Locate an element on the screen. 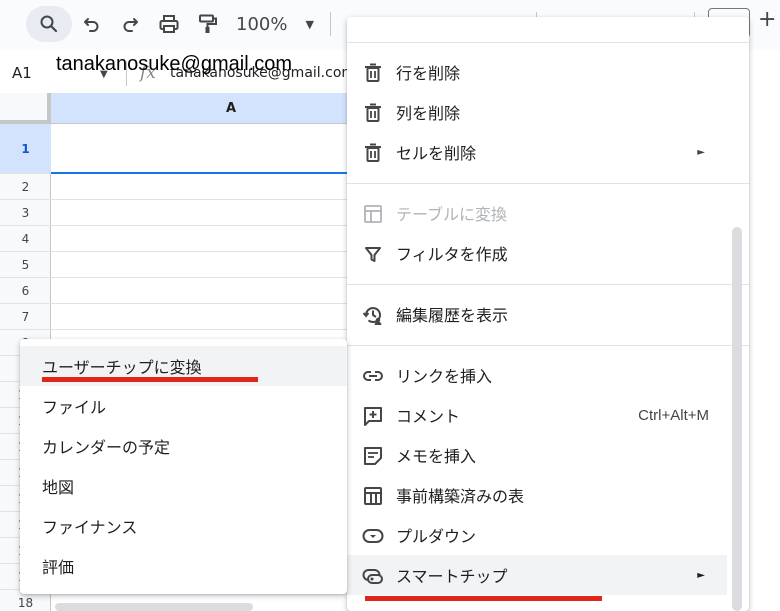  menu-item-prebuilt-table: 事前構築済みの表 is located at coordinates (537, 495).